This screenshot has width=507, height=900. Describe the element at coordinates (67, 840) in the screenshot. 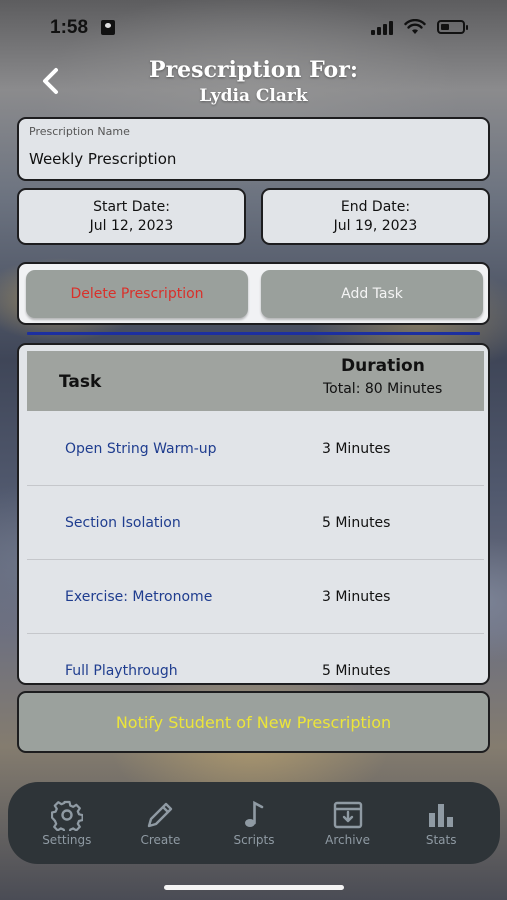

I see `tab-label: Settings` at that location.